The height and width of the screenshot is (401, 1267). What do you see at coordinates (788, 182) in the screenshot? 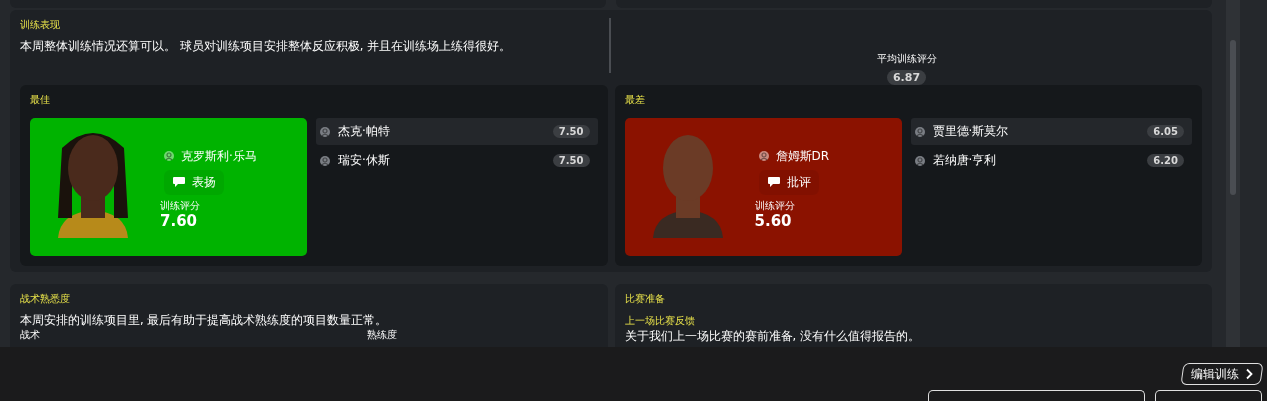
I see `feedback-button: 批评` at bounding box center [788, 182].